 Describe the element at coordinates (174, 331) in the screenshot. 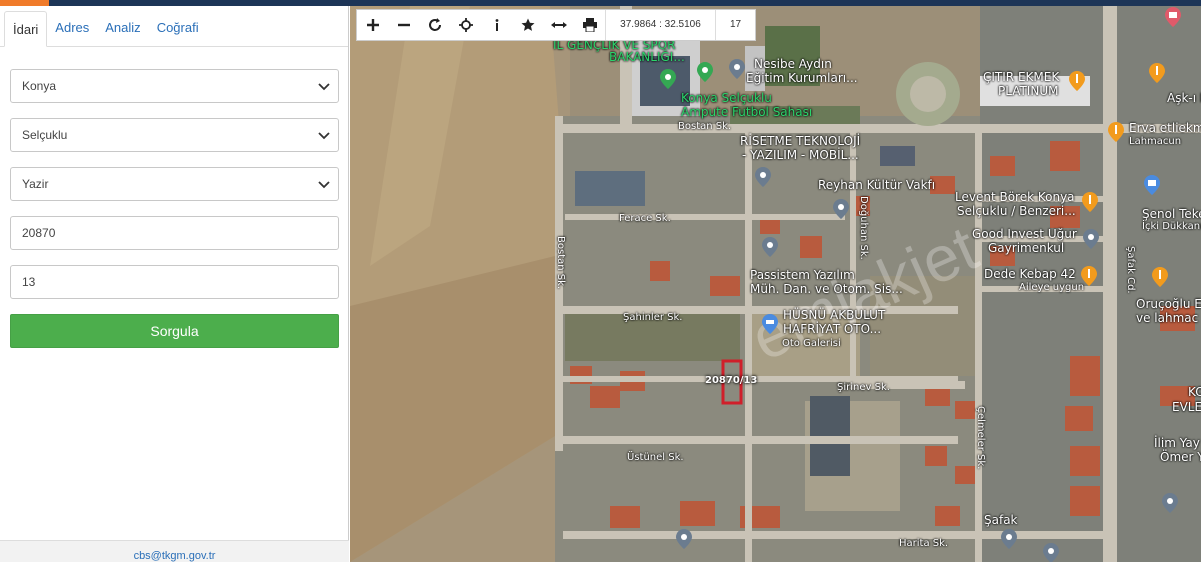

I see `query-button: Sorgula` at that location.